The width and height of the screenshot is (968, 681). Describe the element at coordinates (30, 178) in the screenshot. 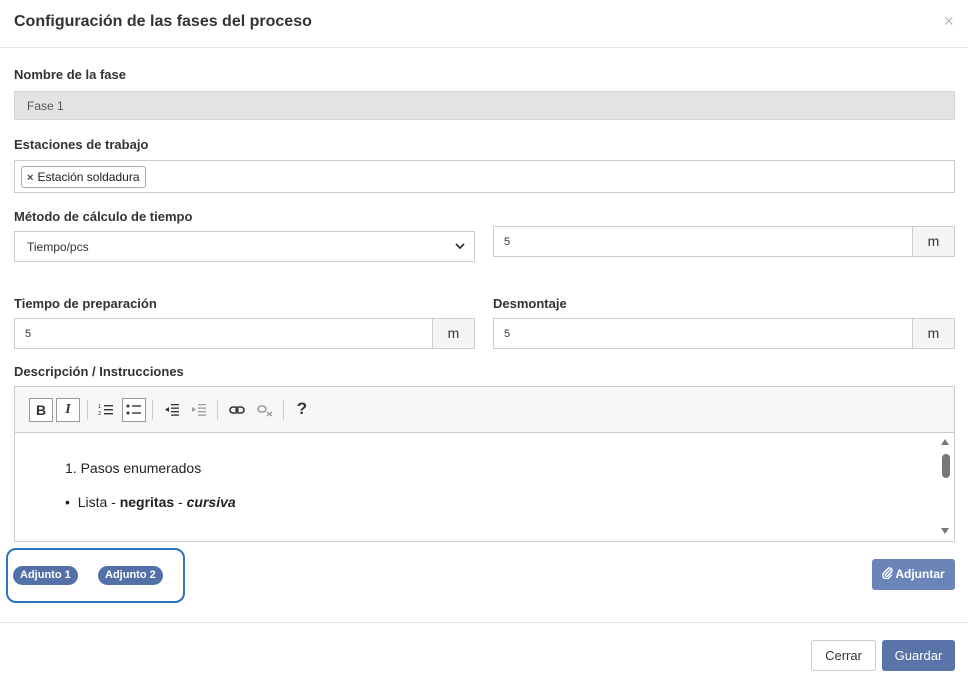

I see `remove-tag-icon: ×` at that location.